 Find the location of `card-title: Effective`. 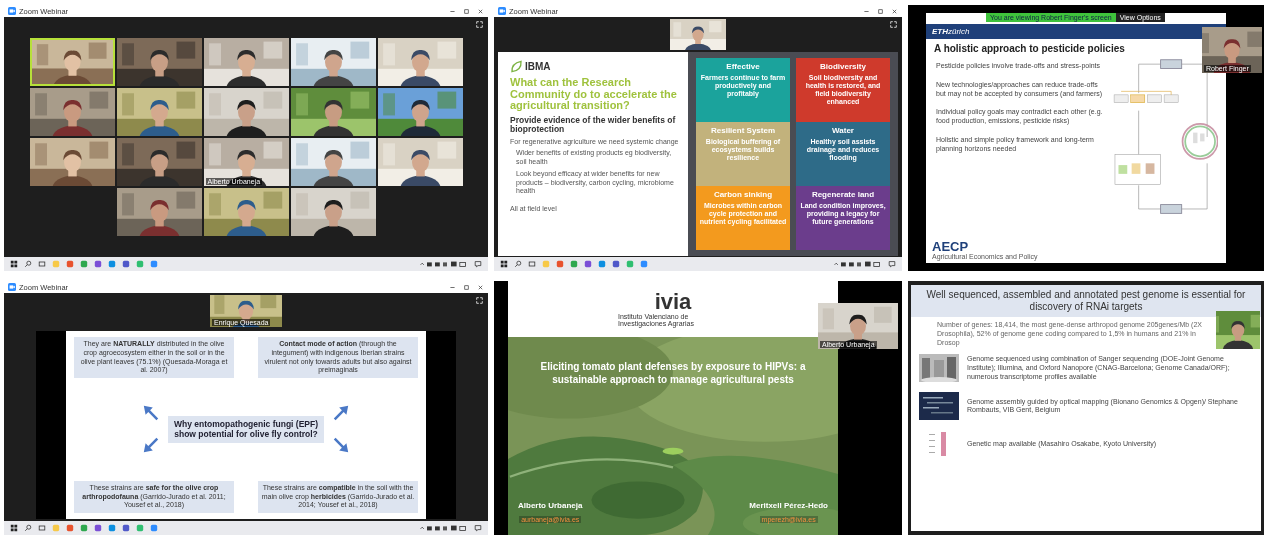

card-title: Effective is located at coordinates (743, 66).